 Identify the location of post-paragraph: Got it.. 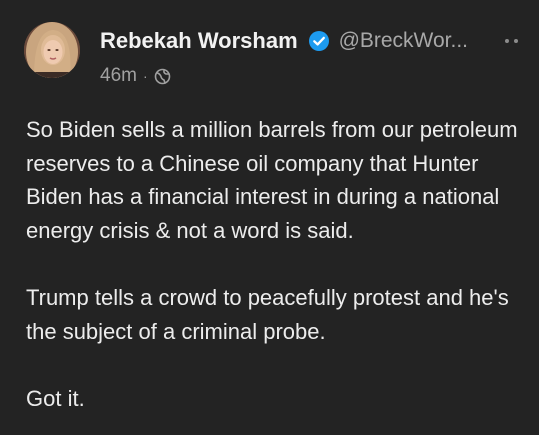
(55, 398).